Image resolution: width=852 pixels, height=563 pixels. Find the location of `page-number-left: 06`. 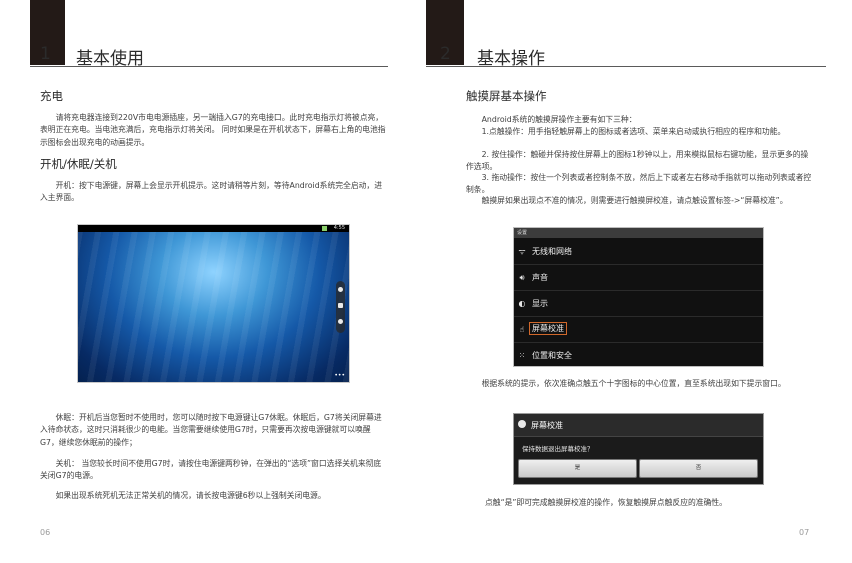

page-number-left: 06 is located at coordinates (45, 532).